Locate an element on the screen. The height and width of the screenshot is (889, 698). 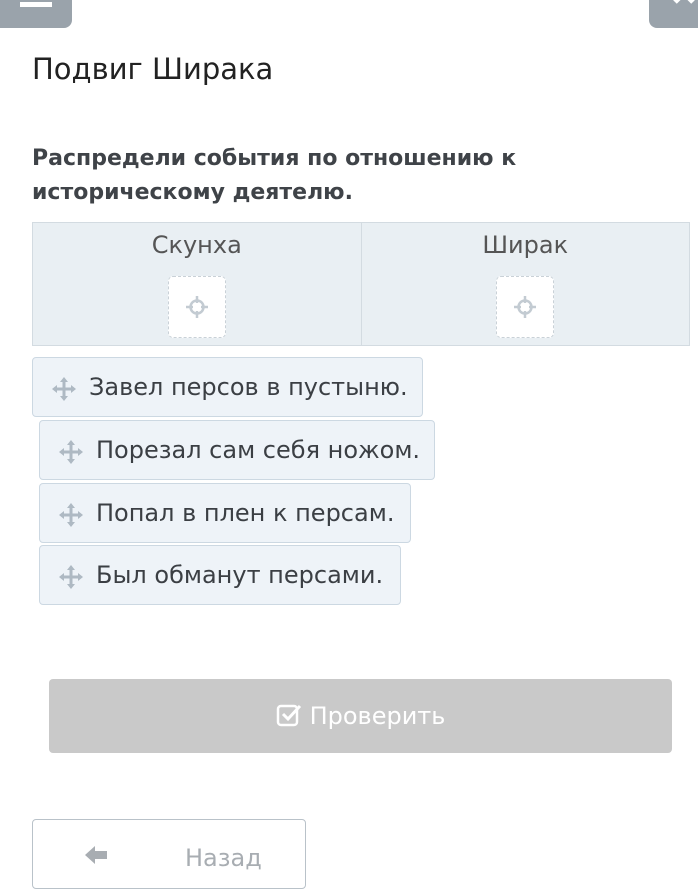
menu-icon is located at coordinates (36, 4).